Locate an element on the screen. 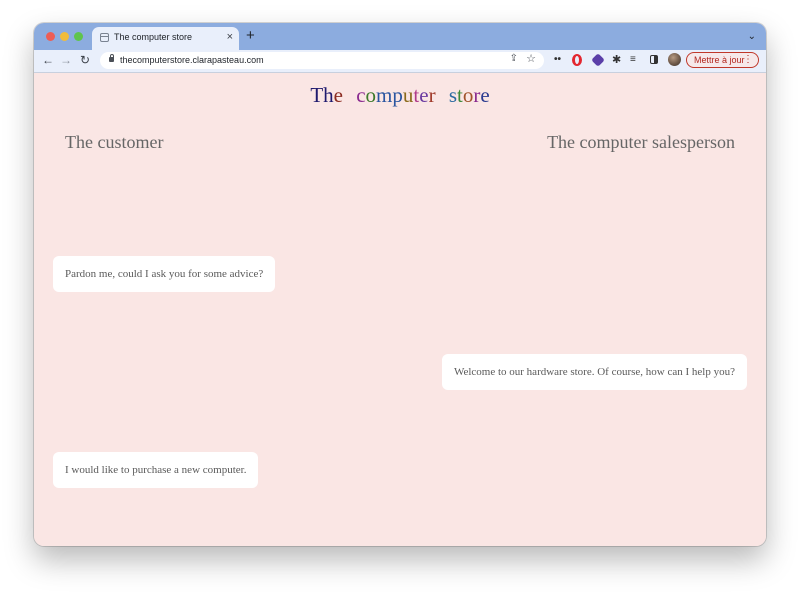 This screenshot has width=800, height=592. reading-list-icon: ≡ is located at coordinates (633, 60).